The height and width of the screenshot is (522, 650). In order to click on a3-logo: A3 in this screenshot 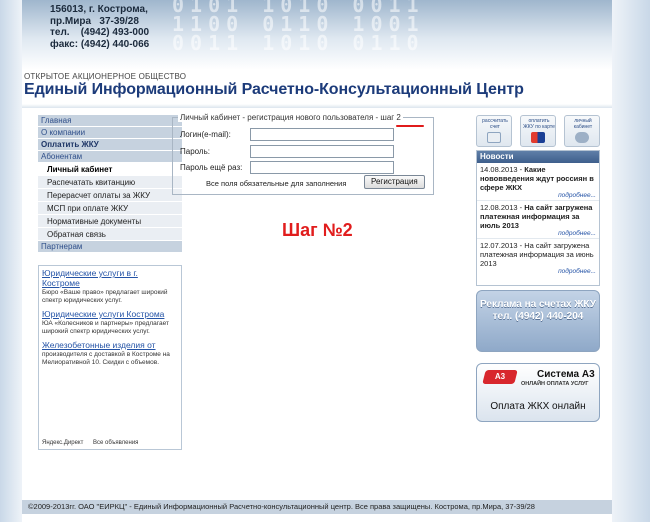, I will do `click(500, 377)`.